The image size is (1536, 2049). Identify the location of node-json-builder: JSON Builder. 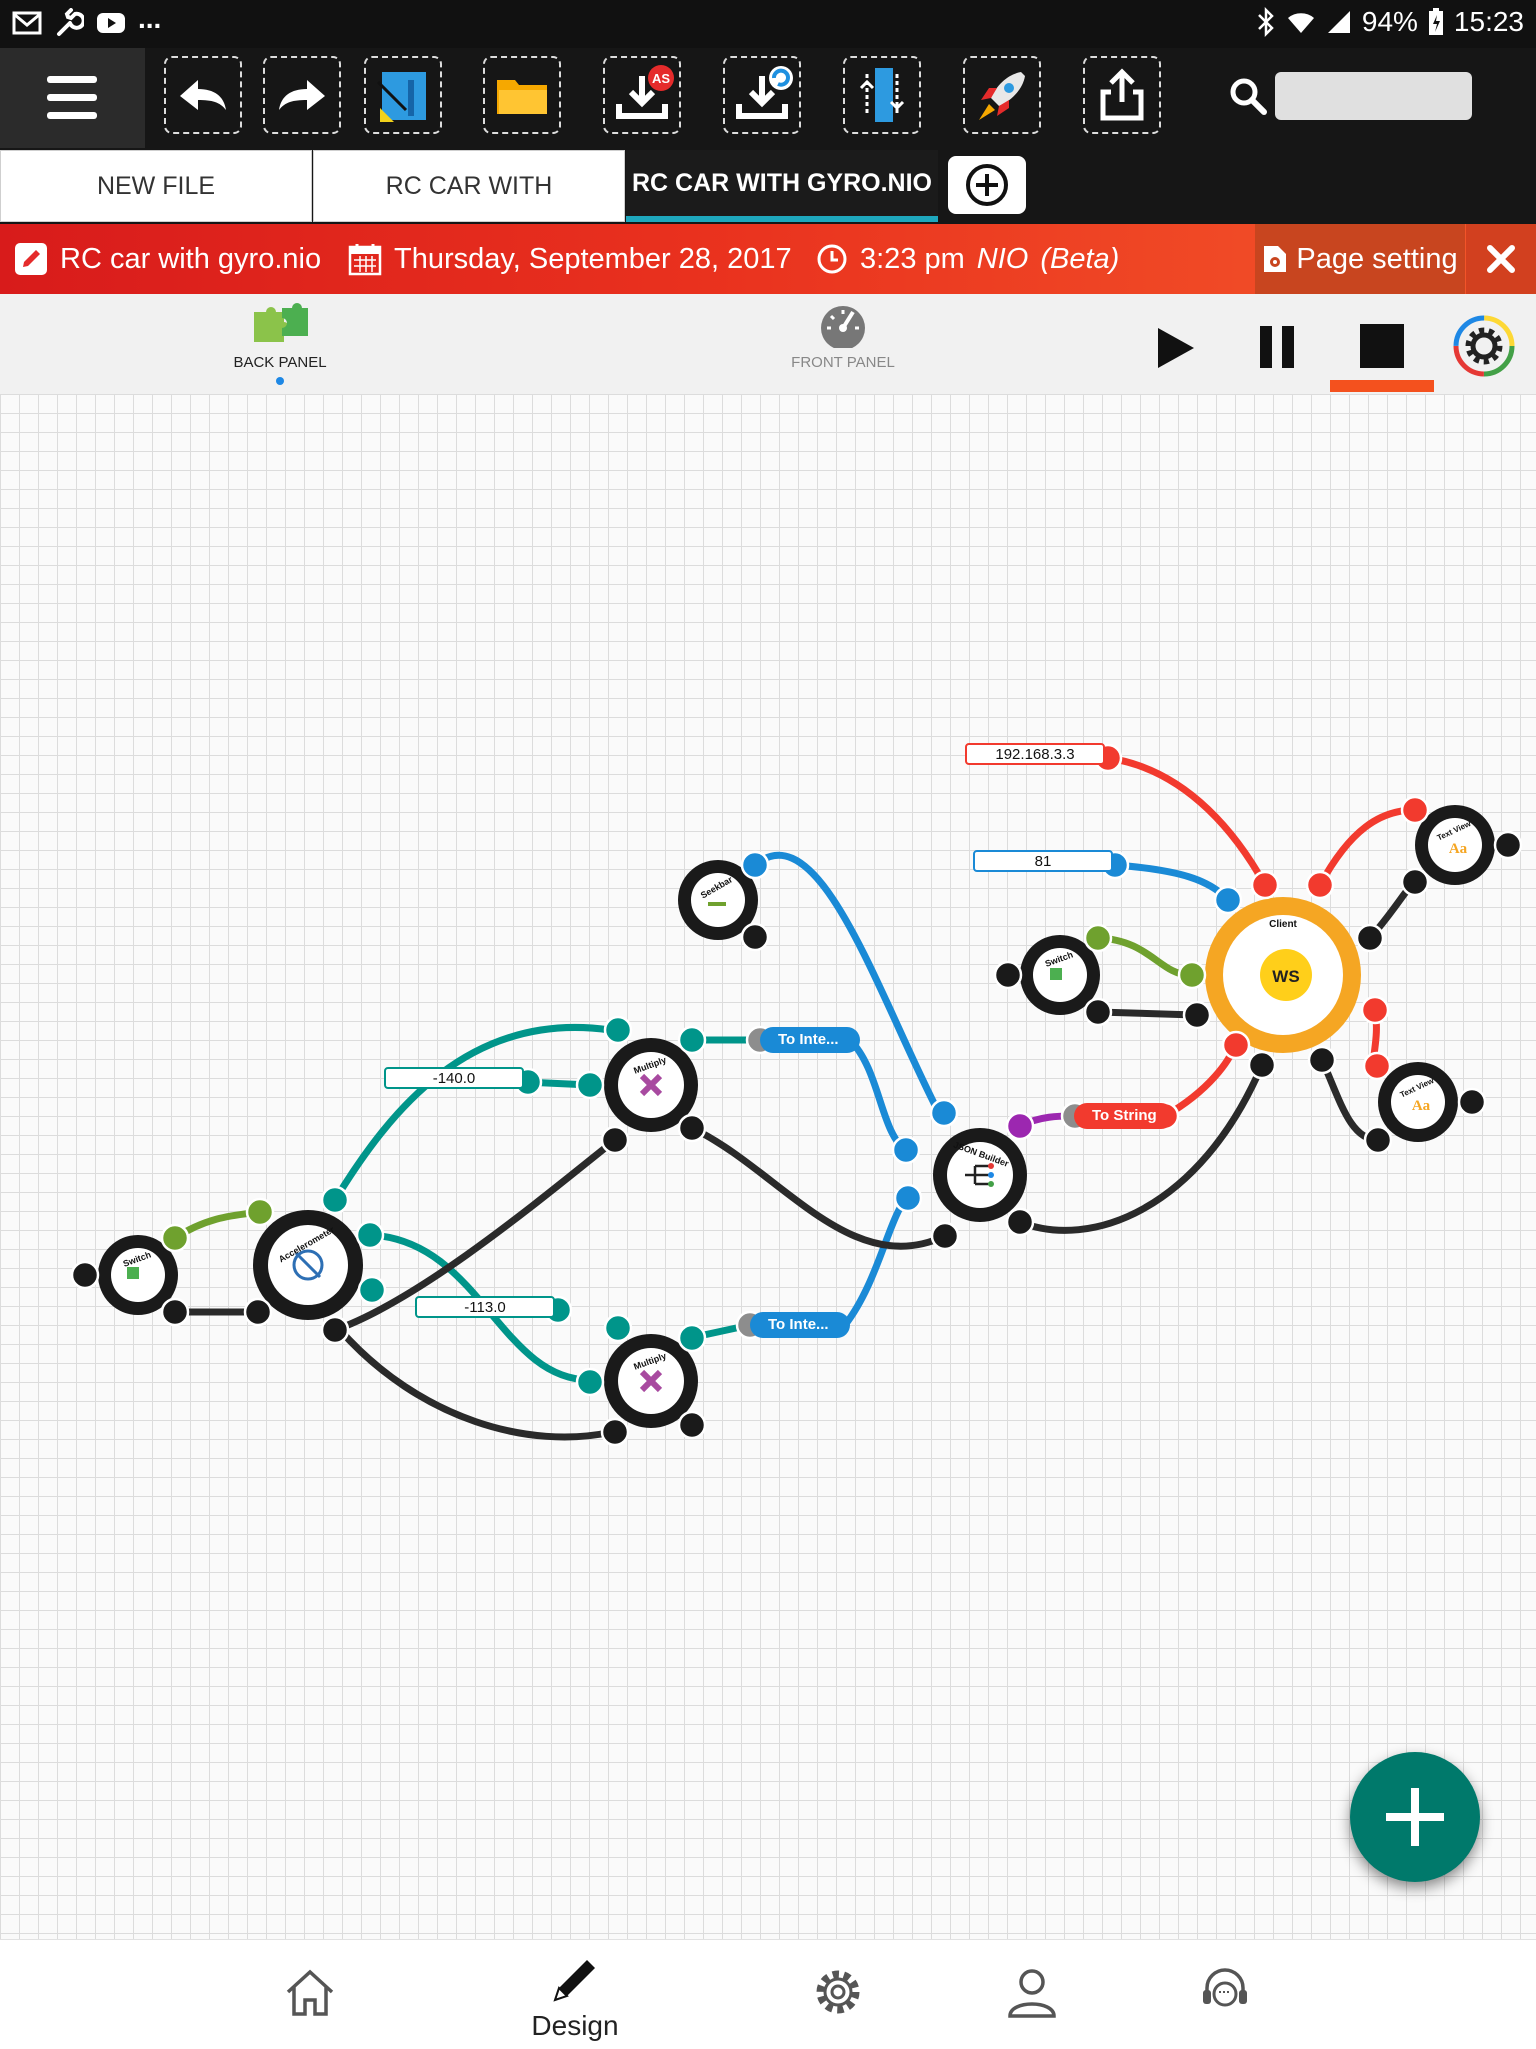
(980, 1175).